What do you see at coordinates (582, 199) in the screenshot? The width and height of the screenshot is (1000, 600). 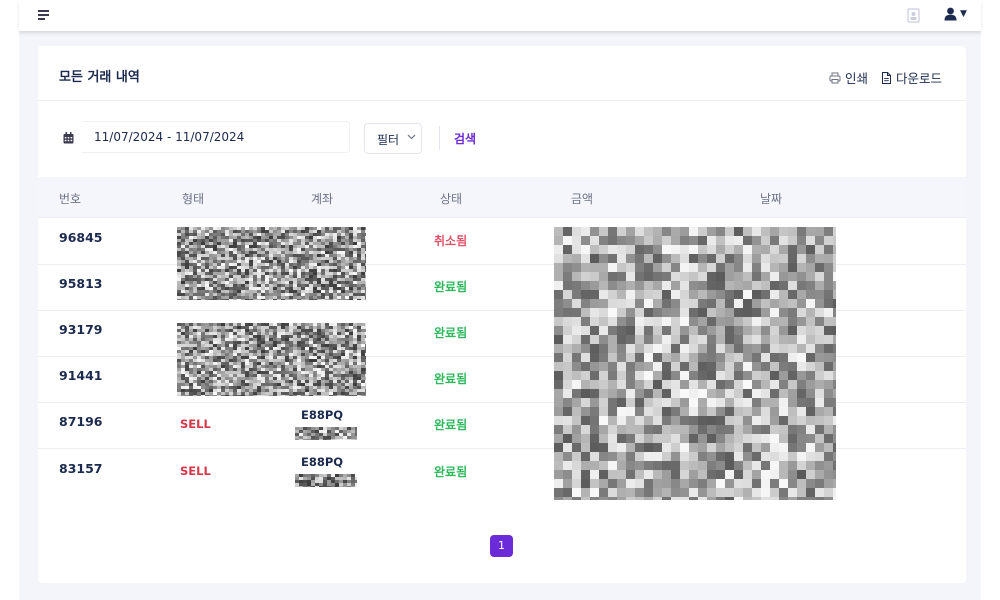 I see `col-header-amount: 금액` at bounding box center [582, 199].